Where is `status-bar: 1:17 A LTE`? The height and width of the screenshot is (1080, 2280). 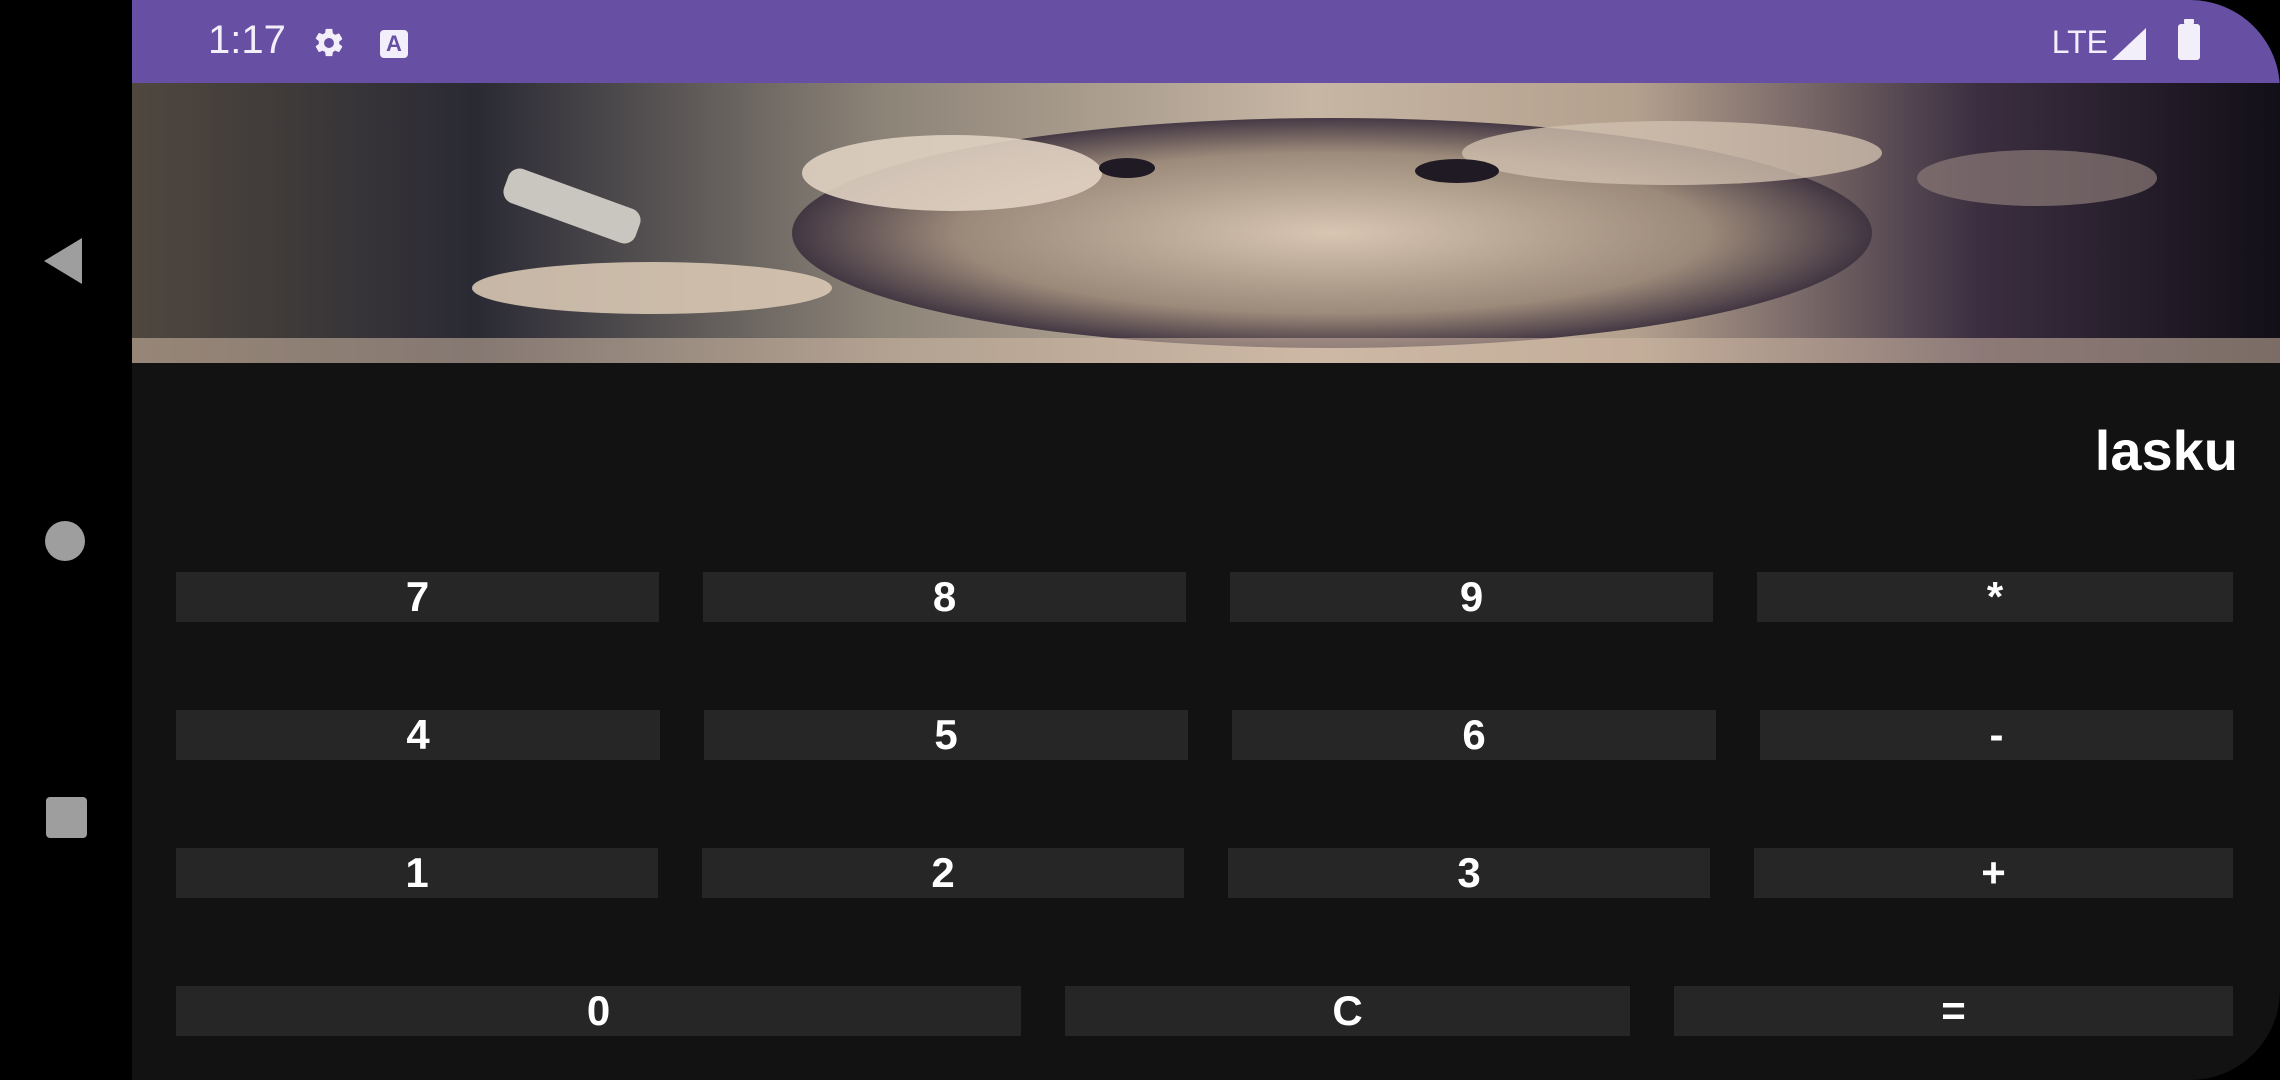
status-bar: 1:17 A LTE is located at coordinates (1206, 41).